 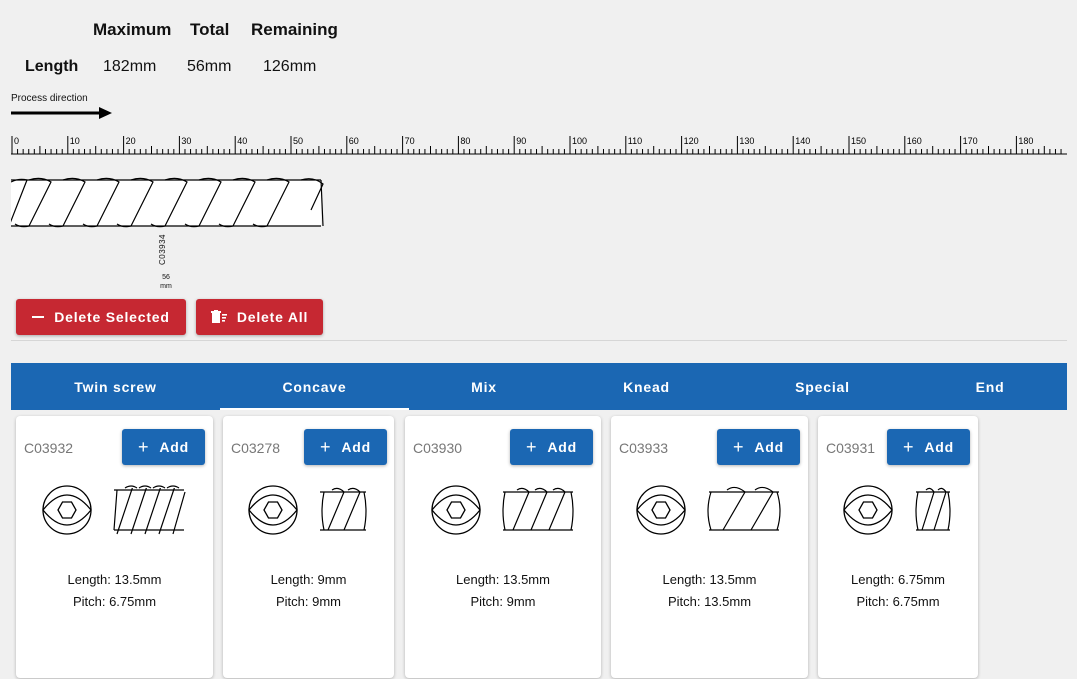 What do you see at coordinates (115, 386) in the screenshot?
I see `tab-twin-screw: Twin screw` at bounding box center [115, 386].